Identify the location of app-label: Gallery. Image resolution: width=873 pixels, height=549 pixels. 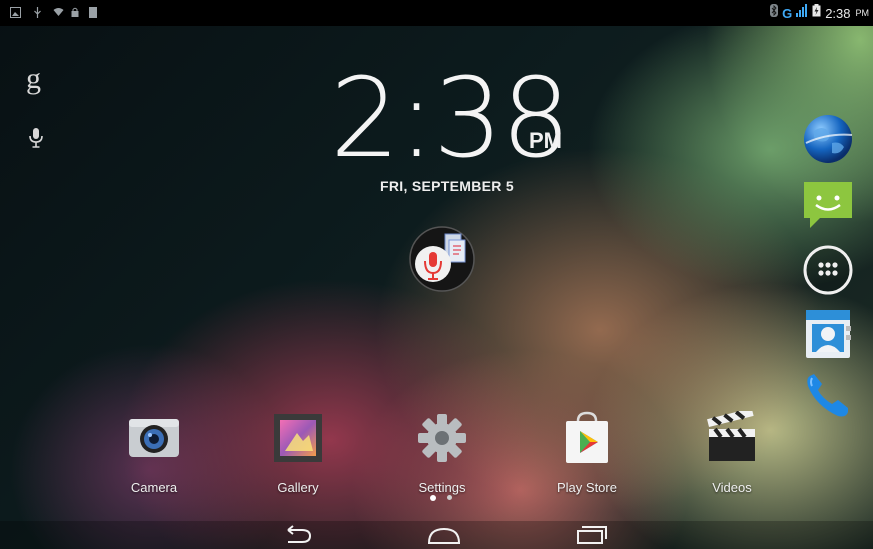
(298, 487).